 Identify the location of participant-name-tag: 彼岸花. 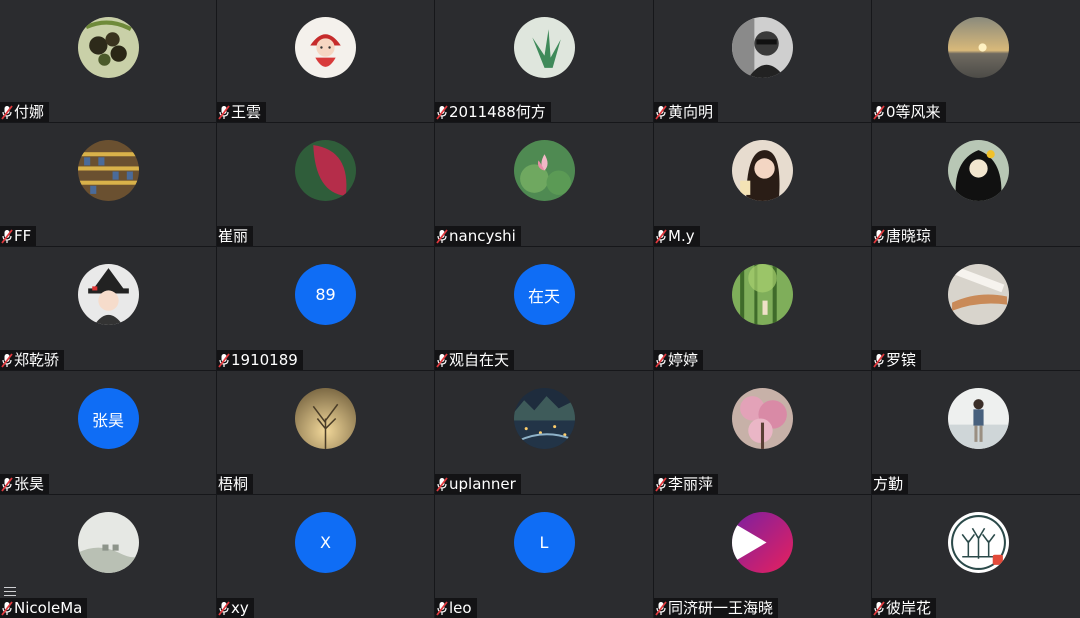
(904, 608).